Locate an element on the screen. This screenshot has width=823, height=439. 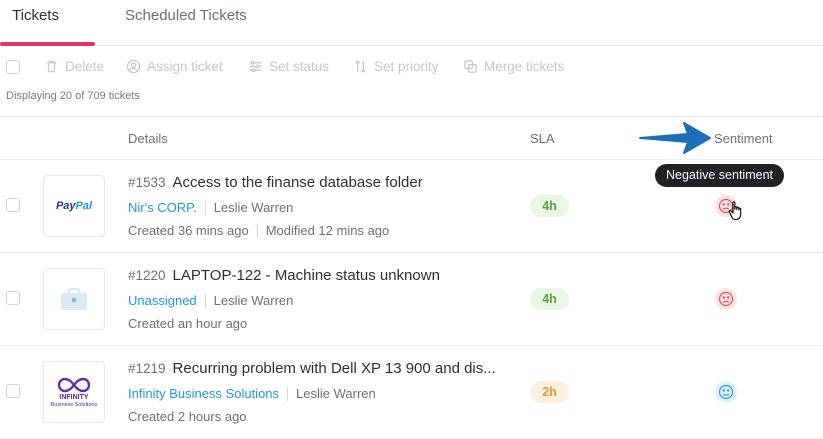
ticket-company-link: Unassigned is located at coordinates (162, 300).